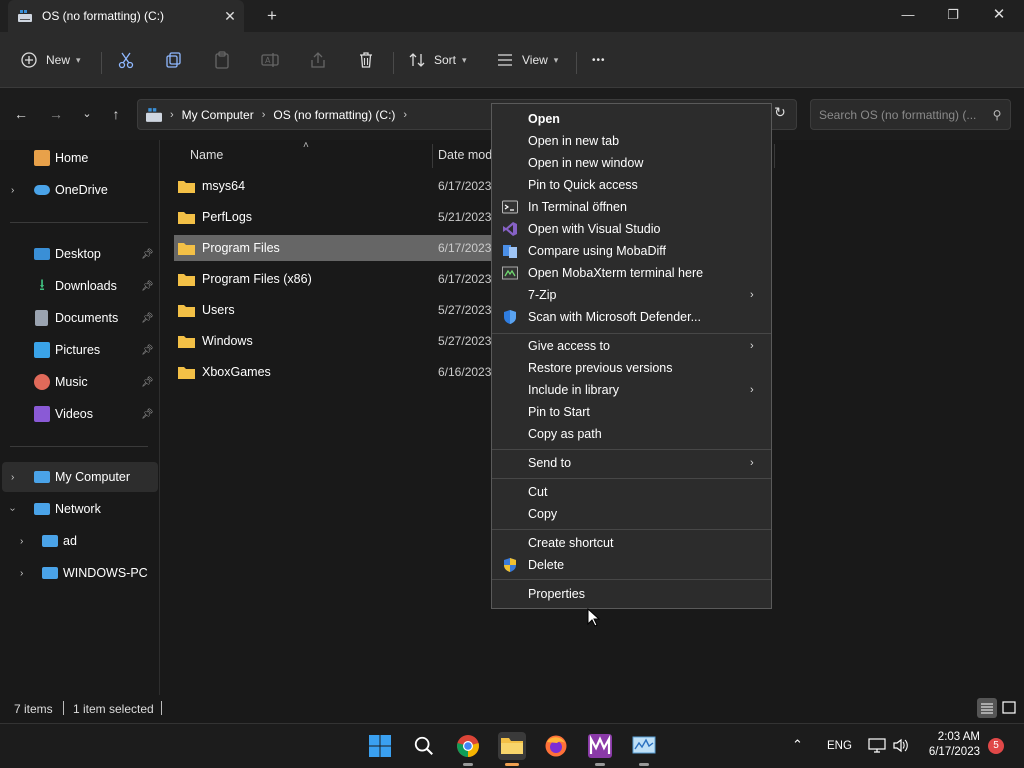 Image resolution: width=1024 pixels, height=768 pixels. What do you see at coordinates (631, 594) in the screenshot?
I see `menu-item-properties: Properties` at bounding box center [631, 594].